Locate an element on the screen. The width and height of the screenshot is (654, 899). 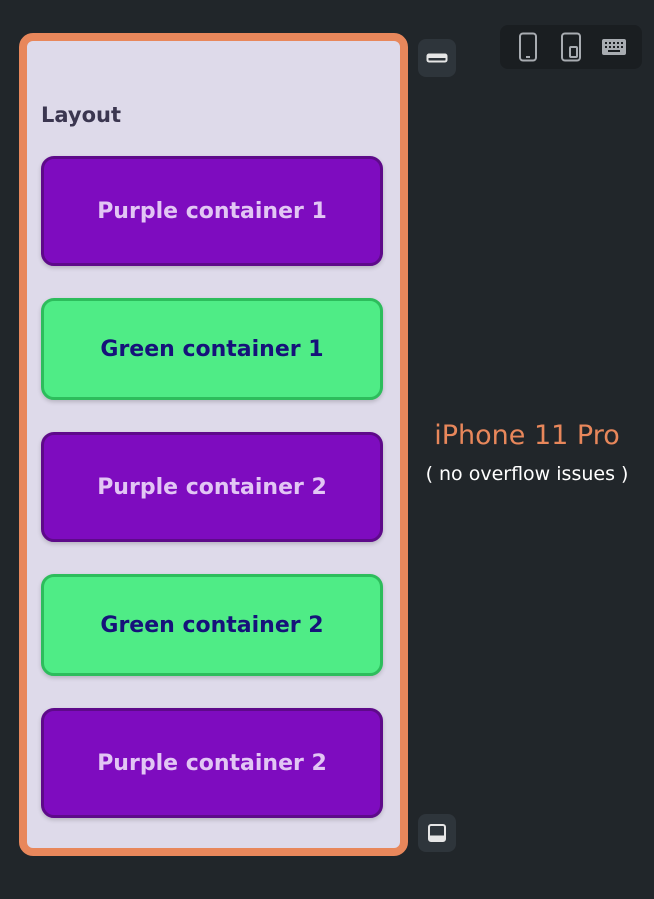
overflow-status-label: ( no overflow issues ) is located at coordinates (527, 474).